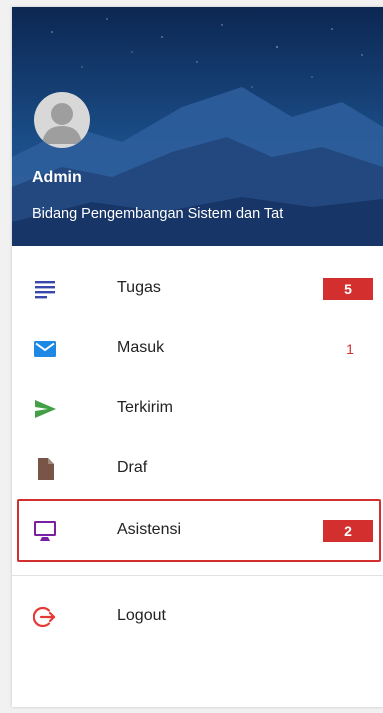  Describe the element at coordinates (197, 289) in the screenshot. I see `menu-item-tugas: Tugas 5` at that location.